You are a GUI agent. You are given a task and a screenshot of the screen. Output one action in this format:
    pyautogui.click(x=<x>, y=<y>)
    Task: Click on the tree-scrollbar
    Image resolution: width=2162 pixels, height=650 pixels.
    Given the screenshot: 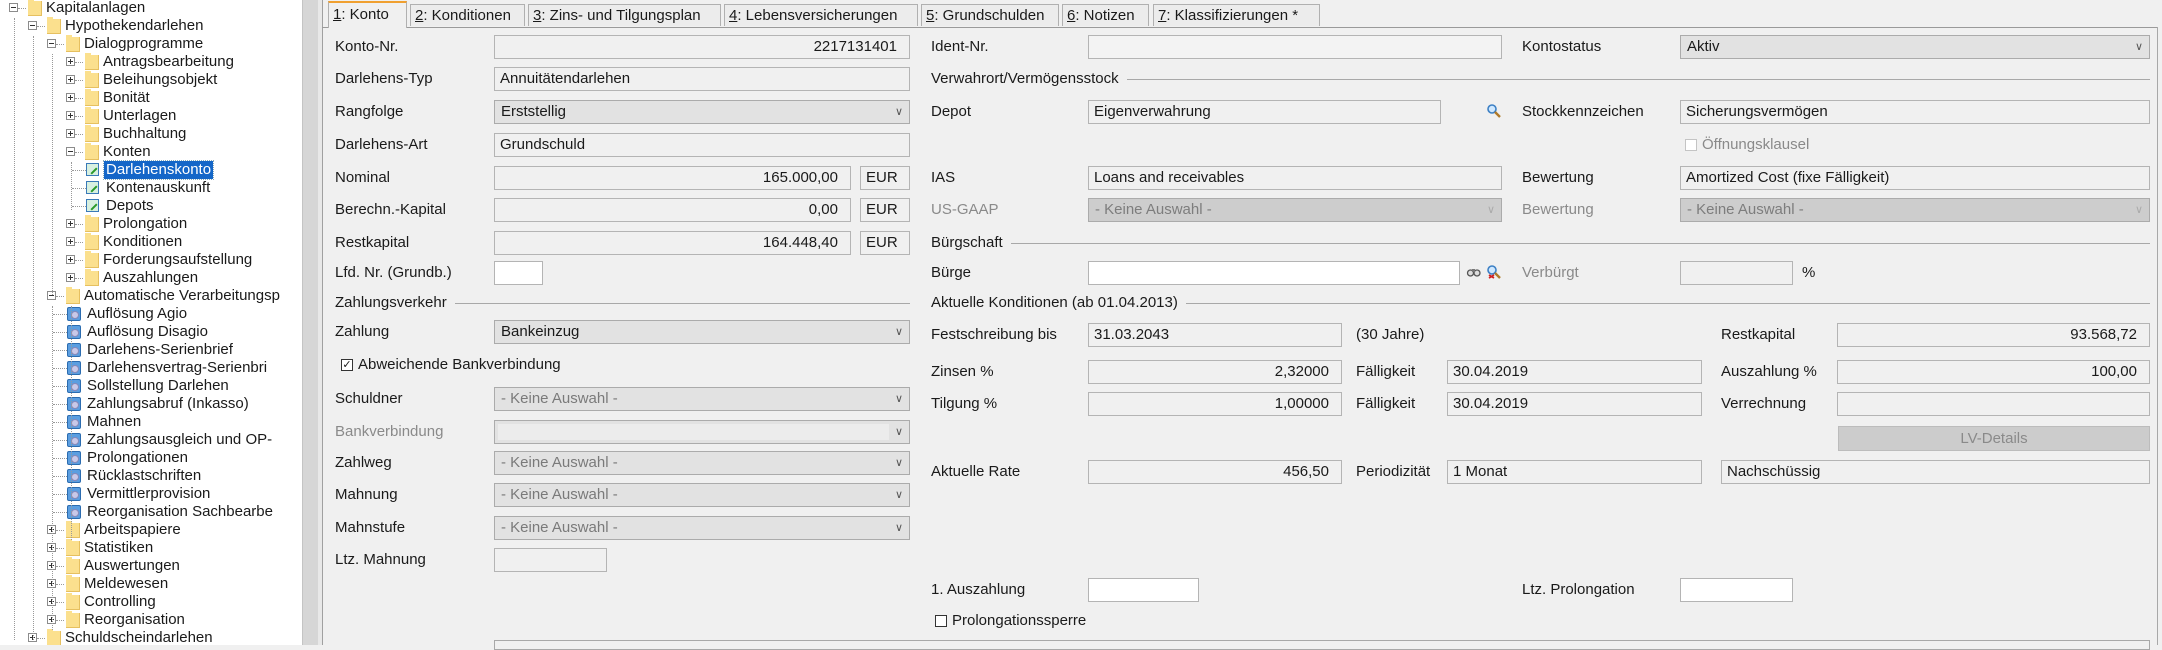 What is the action you would take?
    pyautogui.click(x=310, y=322)
    